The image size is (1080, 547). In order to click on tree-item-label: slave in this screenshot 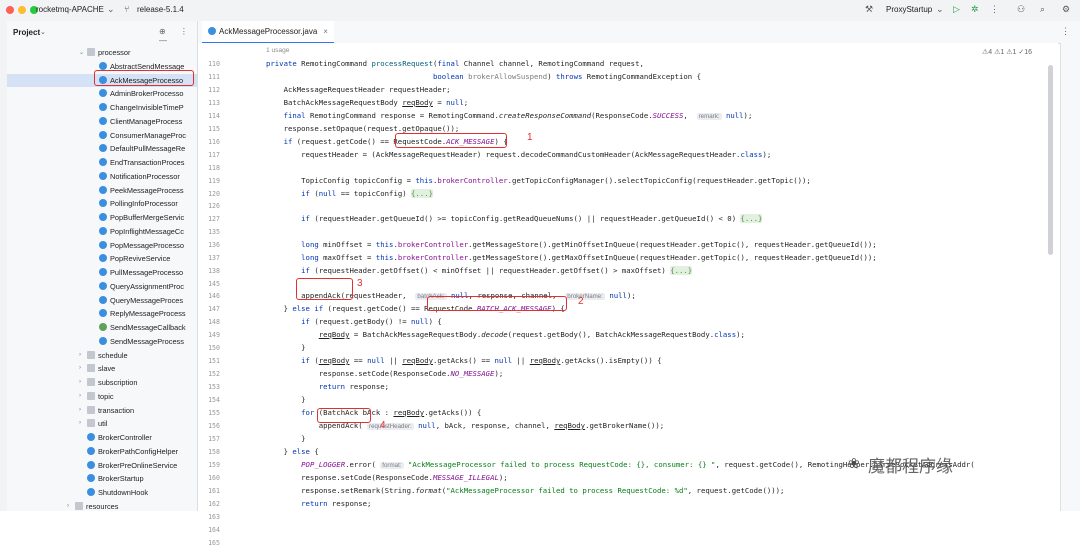, I will do `click(107, 369)`.